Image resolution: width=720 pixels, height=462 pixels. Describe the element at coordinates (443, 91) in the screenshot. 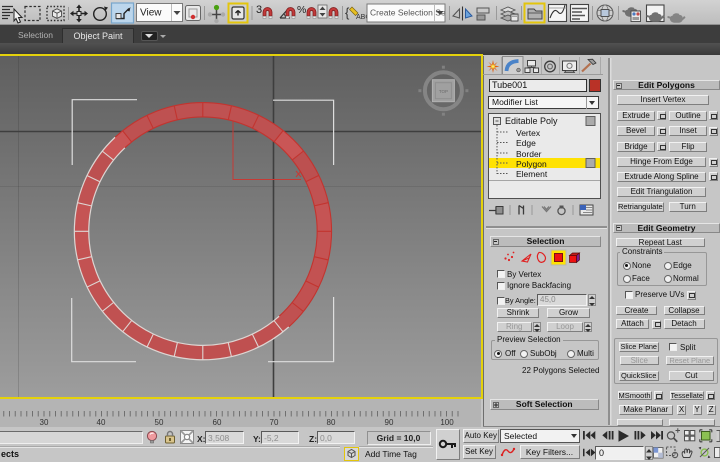

I see `svg-text: TOP` at that location.